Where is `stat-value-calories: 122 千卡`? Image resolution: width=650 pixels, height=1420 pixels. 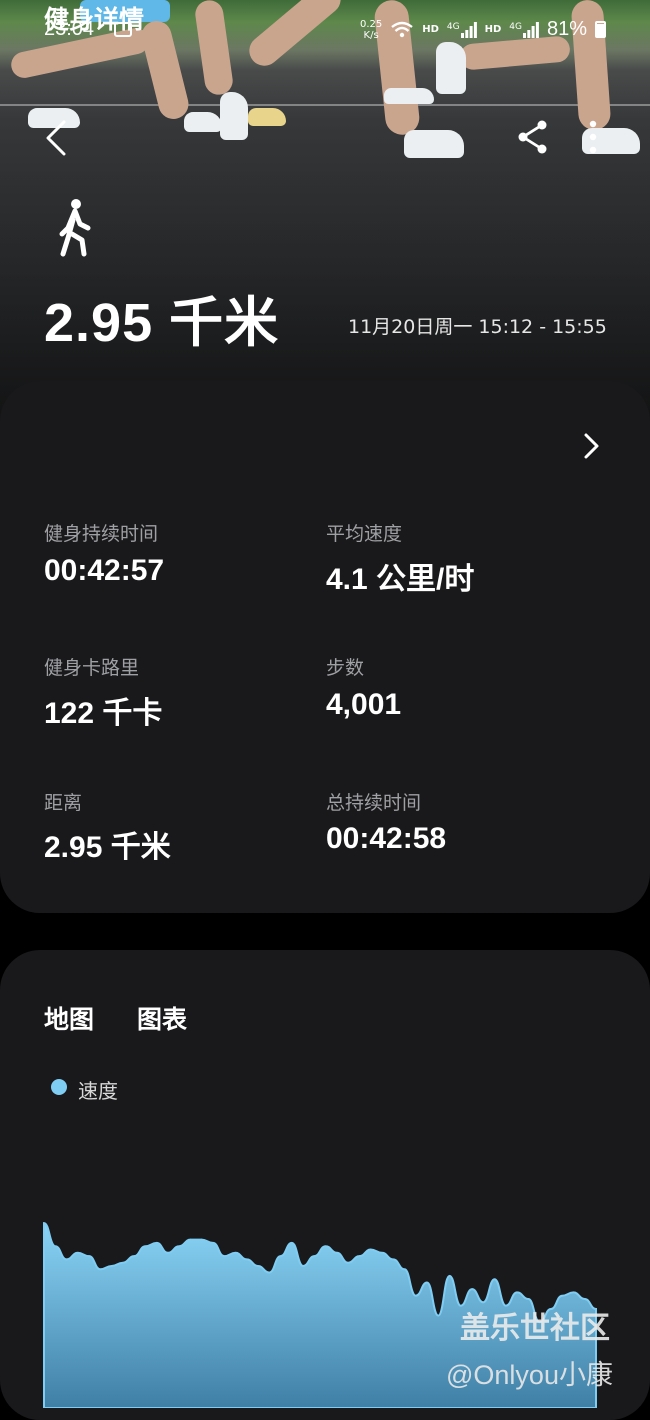 stat-value-calories: 122 千卡 is located at coordinates (103, 713).